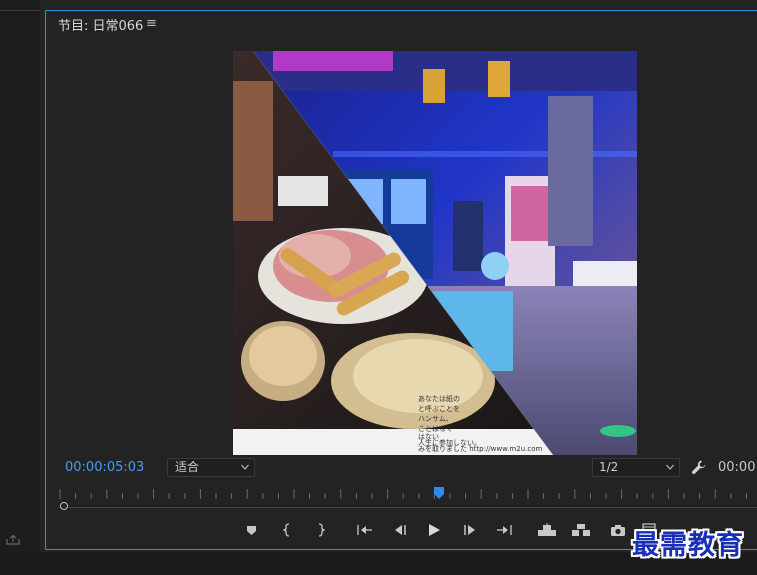 The image size is (757, 575). I want to click on lift-icon, so click(547, 529).